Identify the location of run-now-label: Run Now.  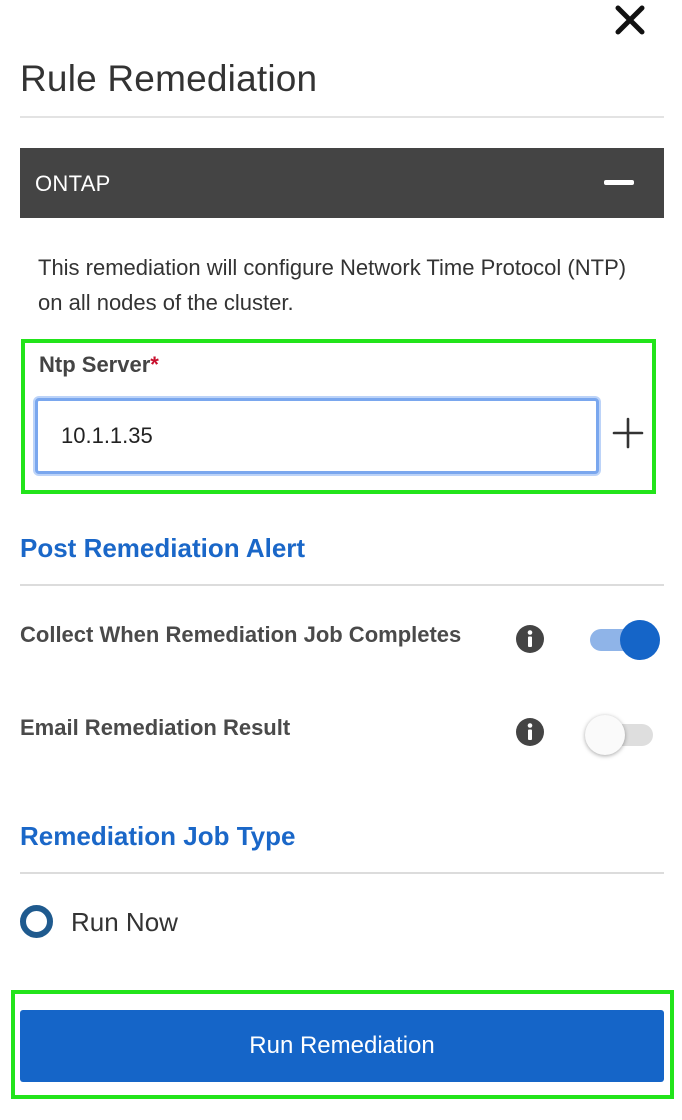
(124, 922).